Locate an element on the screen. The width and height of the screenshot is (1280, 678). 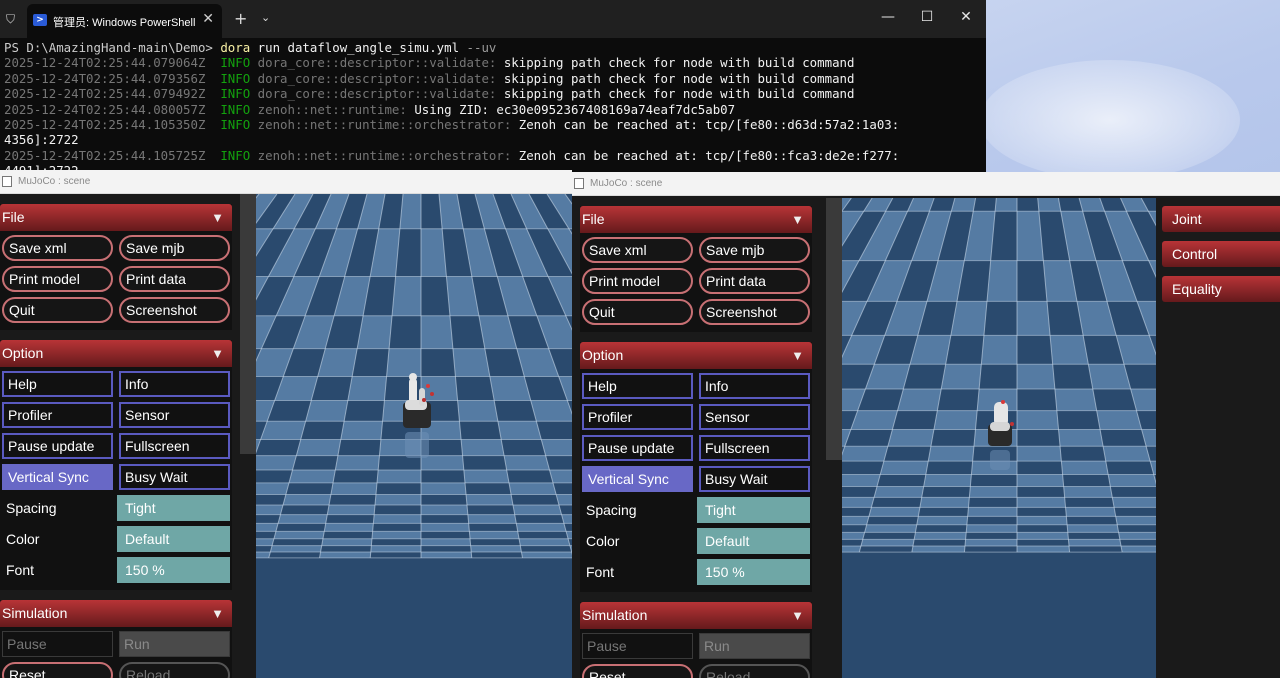
close-icon: ✕ is located at coordinates (966, 17).